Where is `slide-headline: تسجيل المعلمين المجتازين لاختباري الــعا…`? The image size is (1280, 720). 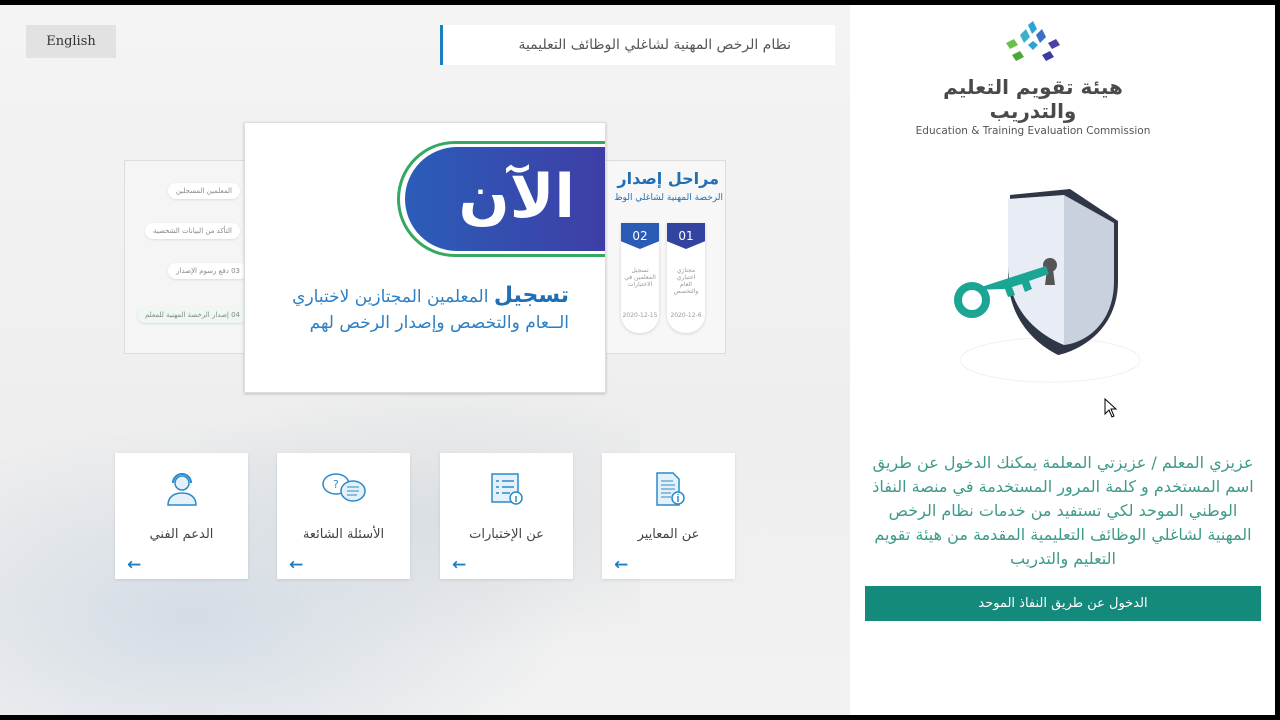 slide-headline: تسجيل المعلمين المجتازين لاختباري الــعا… is located at coordinates (409, 309).